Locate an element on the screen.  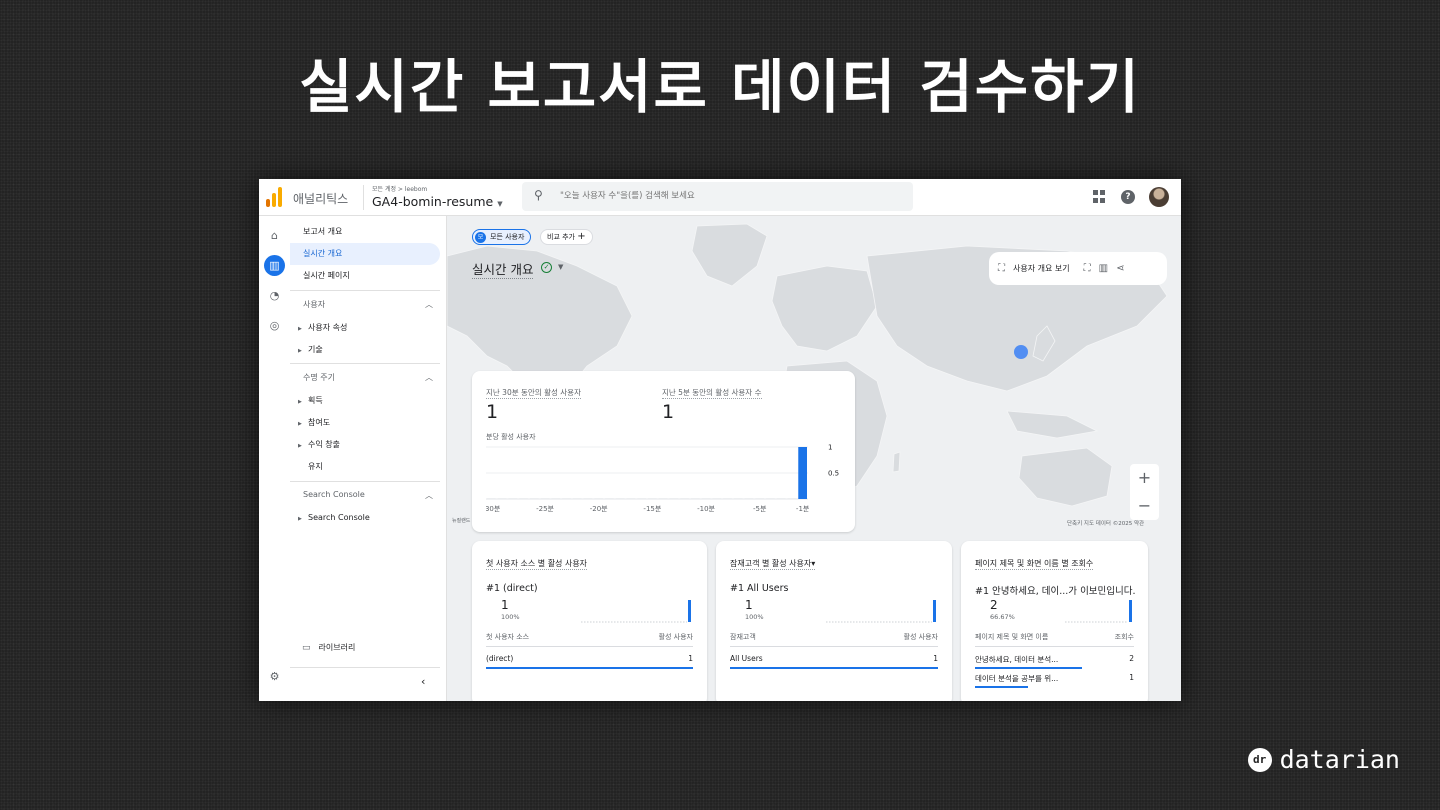
nav-item-user-attributes: ▶ 사용자 속성 is located at coordinates (322, 327).